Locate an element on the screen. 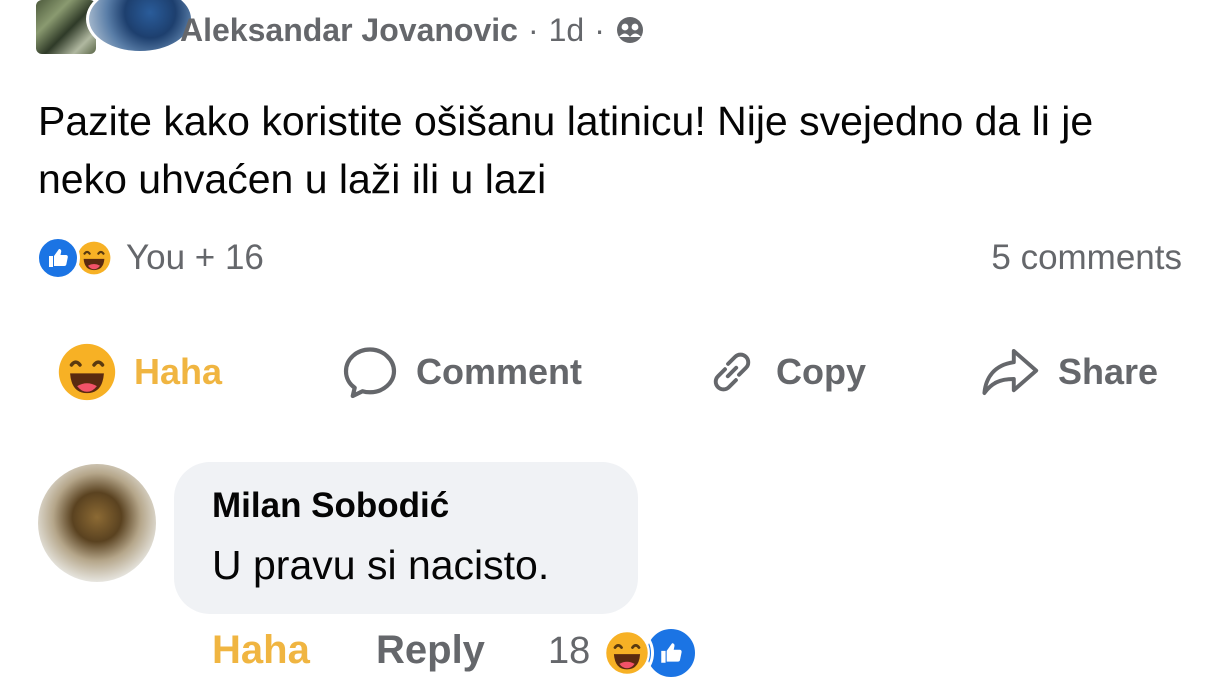  comment-reaction-count: 18 is located at coordinates (569, 651).